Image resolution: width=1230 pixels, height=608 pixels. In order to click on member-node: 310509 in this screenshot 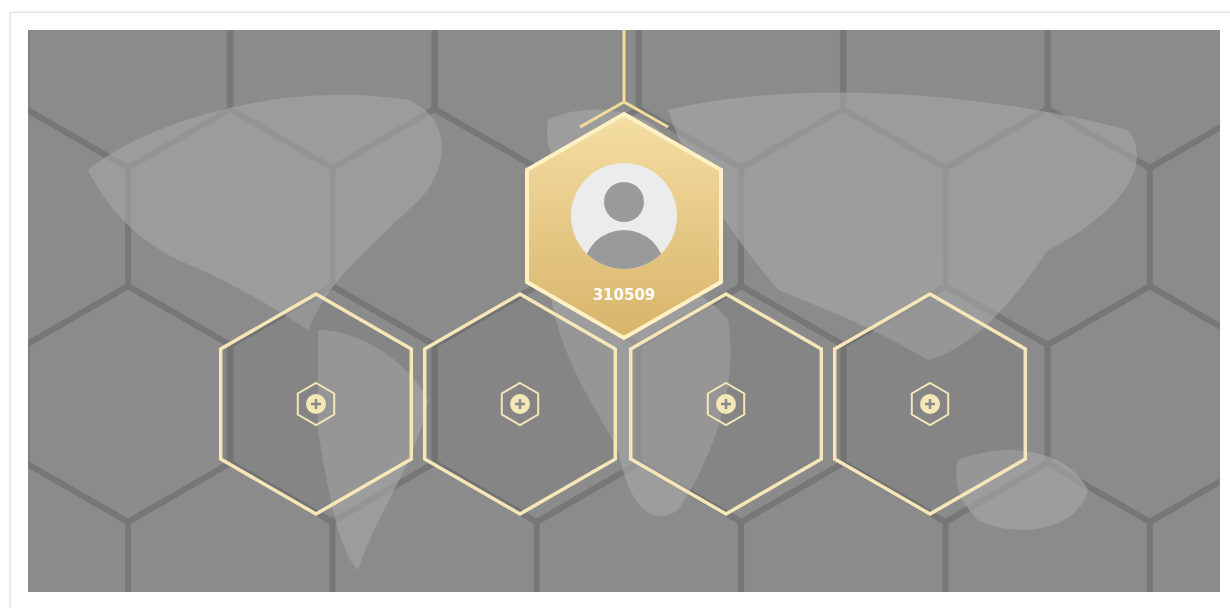, I will do `click(624, 226)`.